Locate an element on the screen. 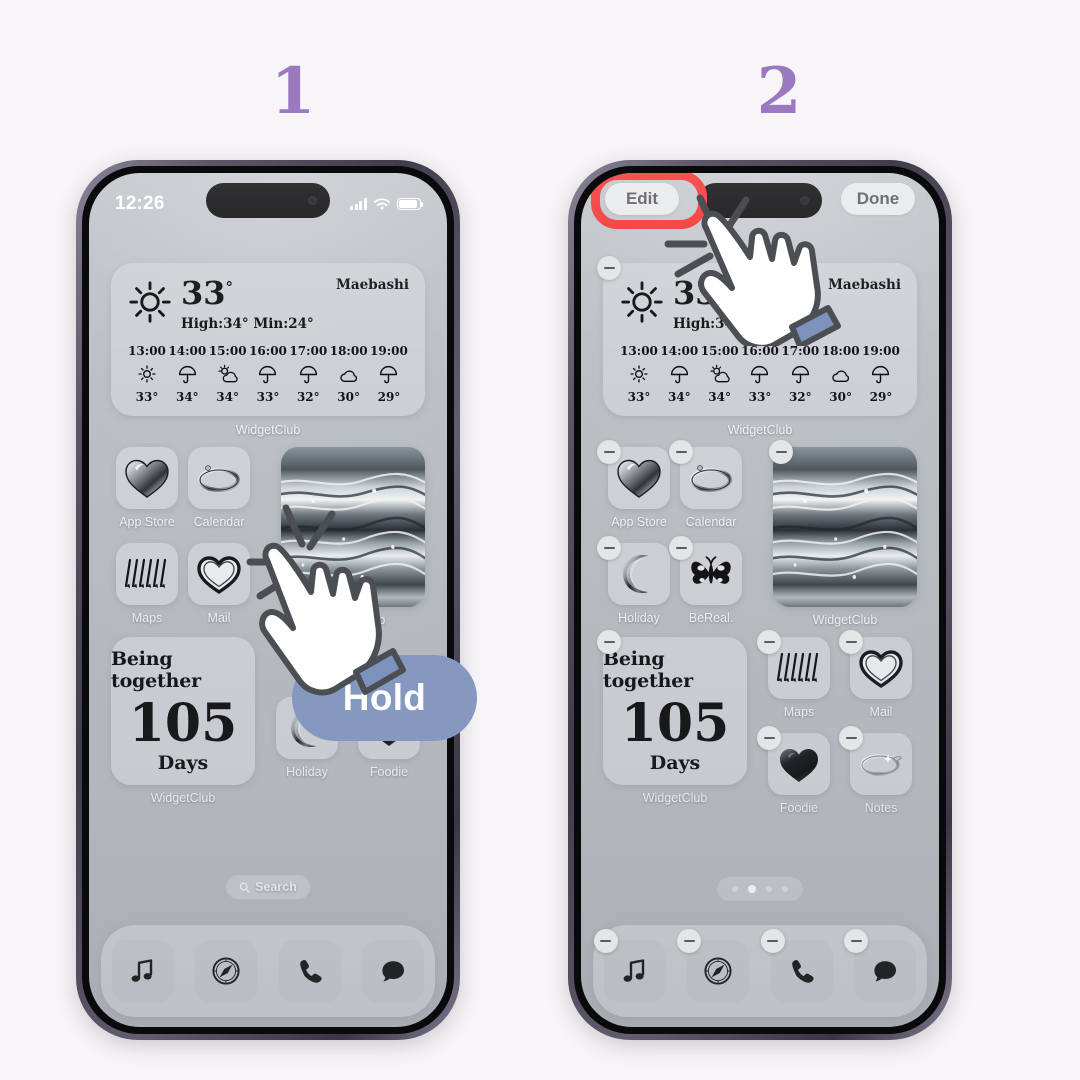 The height and width of the screenshot is (1080, 1080). page-indicator-dots is located at coordinates (760, 889).